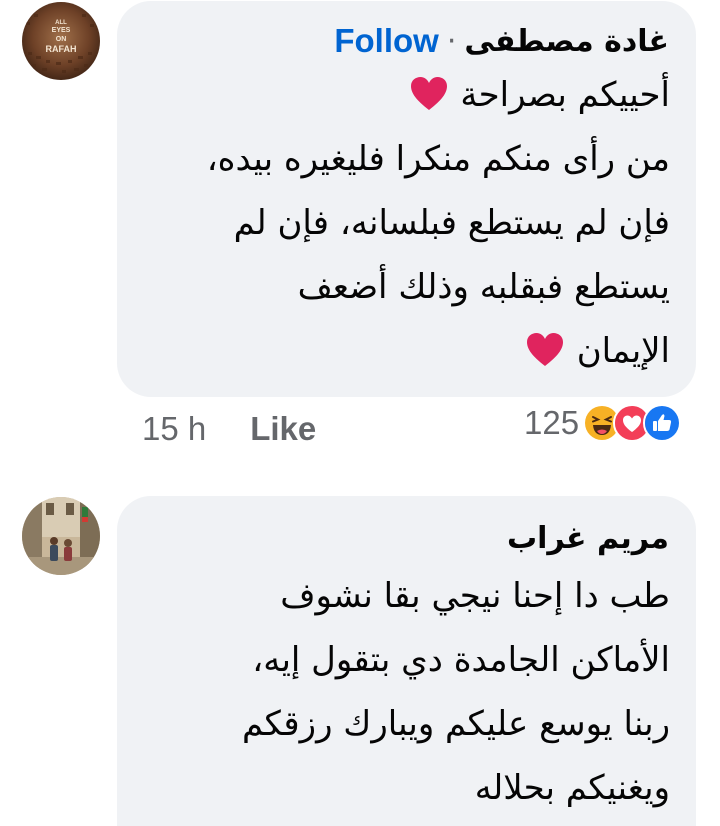 Image resolution: width=720 pixels, height=826 pixels. I want to click on comment-line: أحييكم بصراحة, so click(406, 95).